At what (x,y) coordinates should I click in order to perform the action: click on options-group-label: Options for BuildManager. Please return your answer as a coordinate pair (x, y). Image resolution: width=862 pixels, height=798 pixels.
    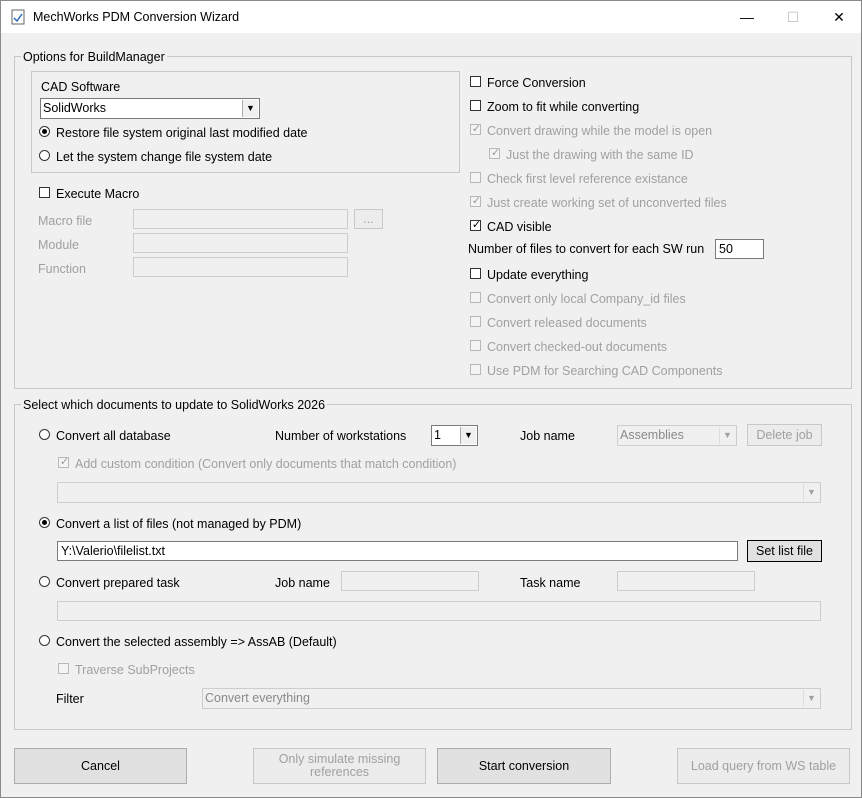
    Looking at the image, I should click on (94, 57).